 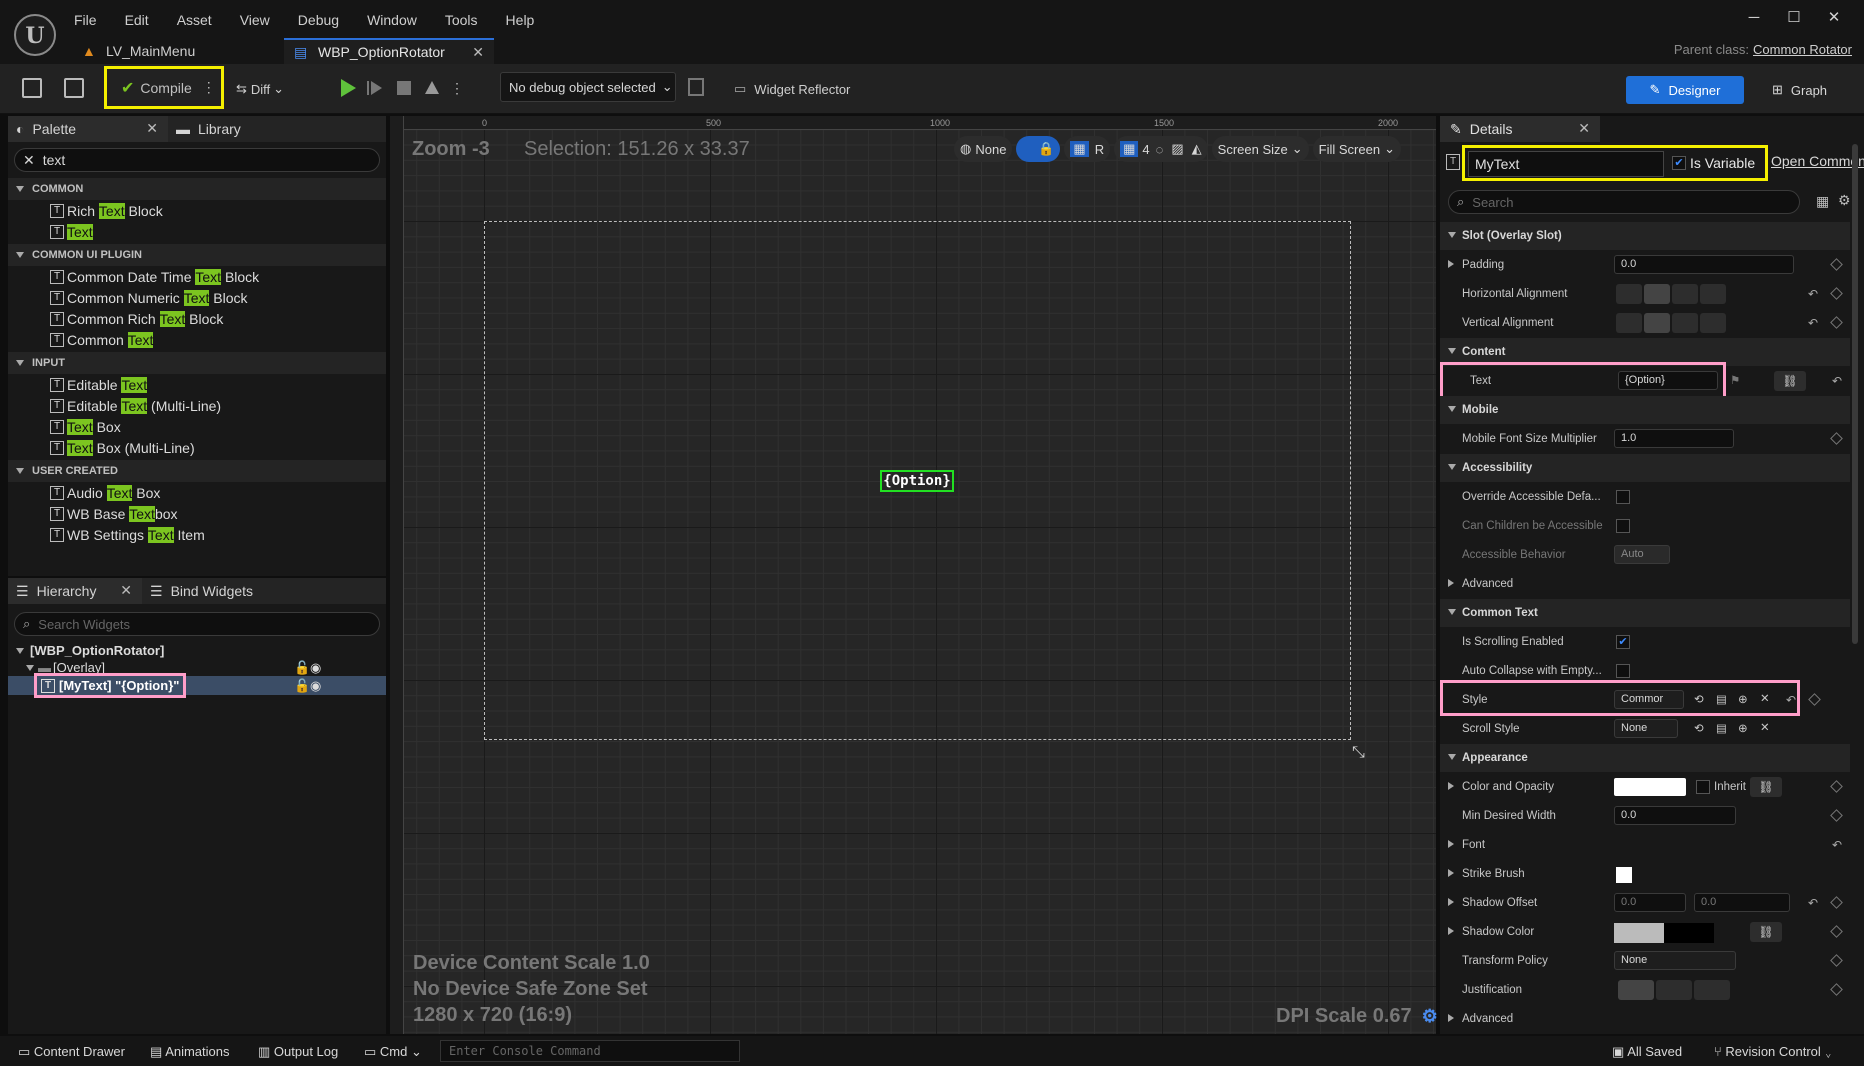 What do you see at coordinates (1629, 323) in the screenshot?
I see `align-top-icon` at bounding box center [1629, 323].